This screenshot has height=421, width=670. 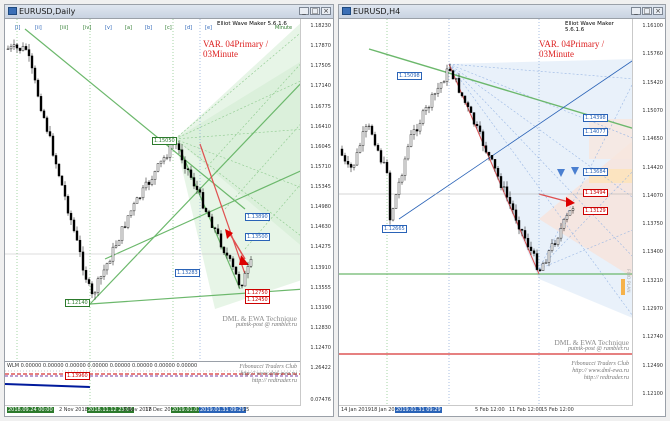 I want to click on time-label: 11 Feb 12:00, so click(x=525, y=410).